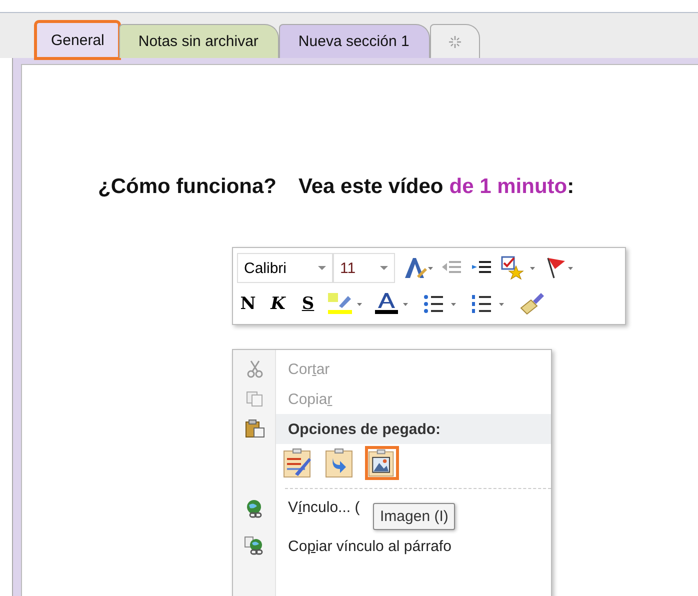 This screenshot has width=698, height=596. I want to click on tooltip: Imagen (I), so click(414, 516).